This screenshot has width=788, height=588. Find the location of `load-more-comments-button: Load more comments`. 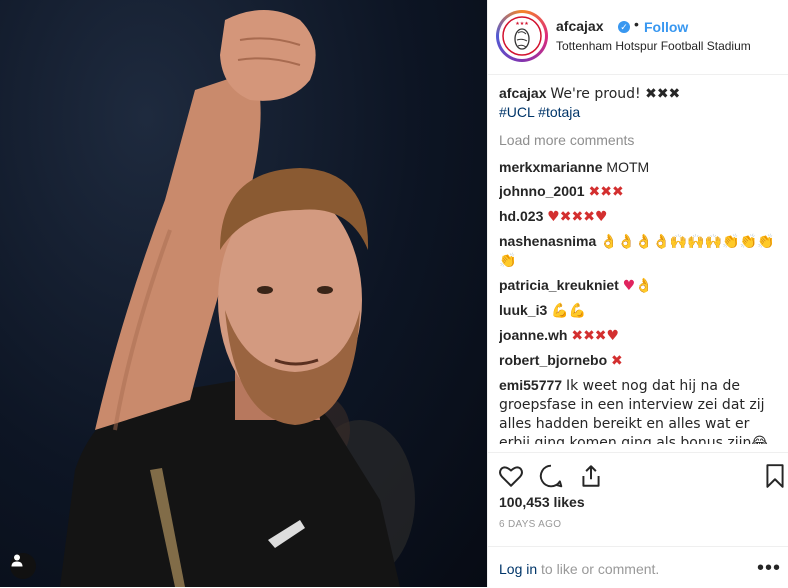

load-more-comments-button: Load more comments is located at coordinates (640, 140).